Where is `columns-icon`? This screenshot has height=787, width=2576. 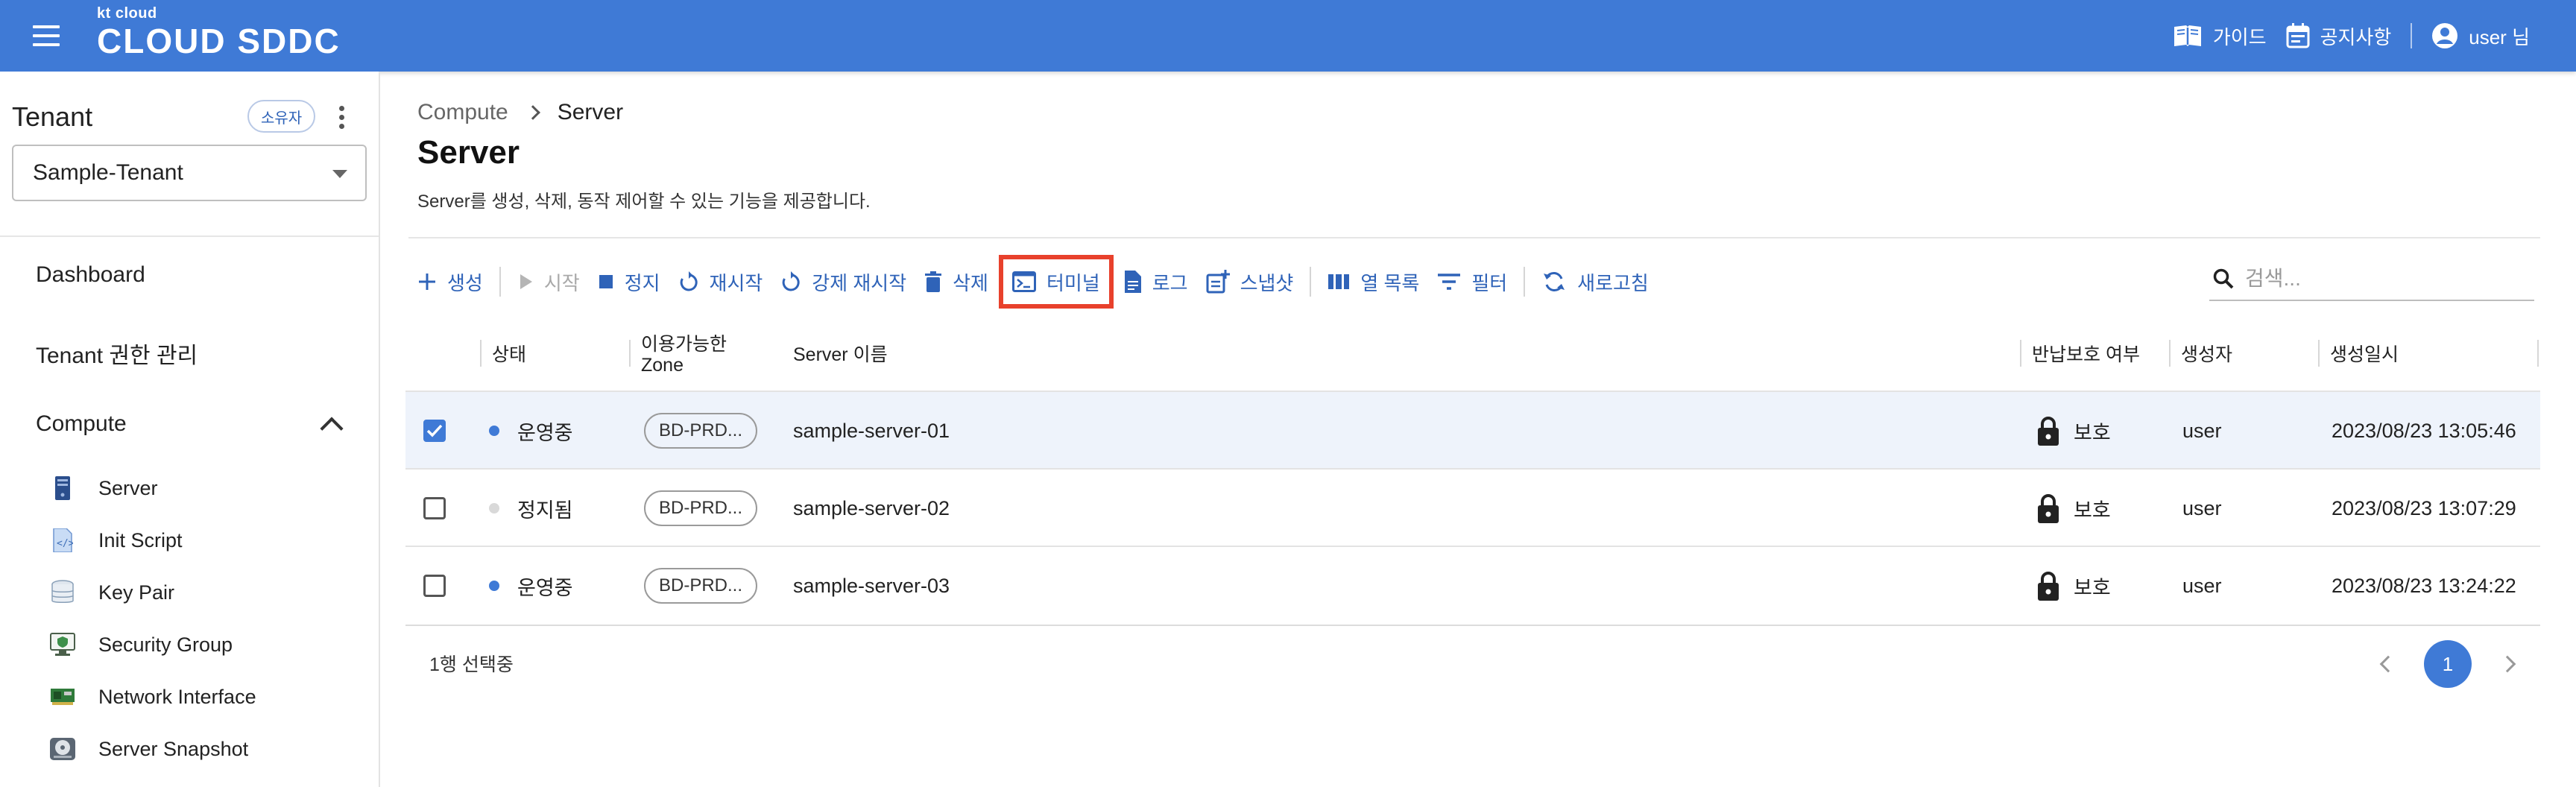 columns-icon is located at coordinates (1339, 281).